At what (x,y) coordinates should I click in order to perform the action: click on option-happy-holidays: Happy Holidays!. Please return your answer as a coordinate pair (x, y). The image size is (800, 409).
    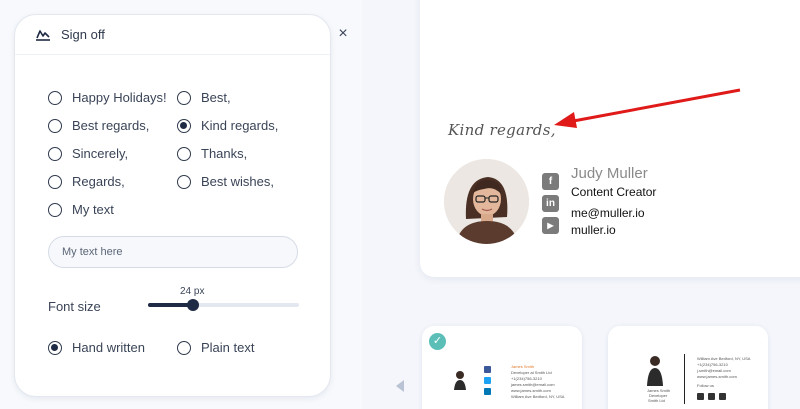
    Looking at the image, I should click on (107, 97).